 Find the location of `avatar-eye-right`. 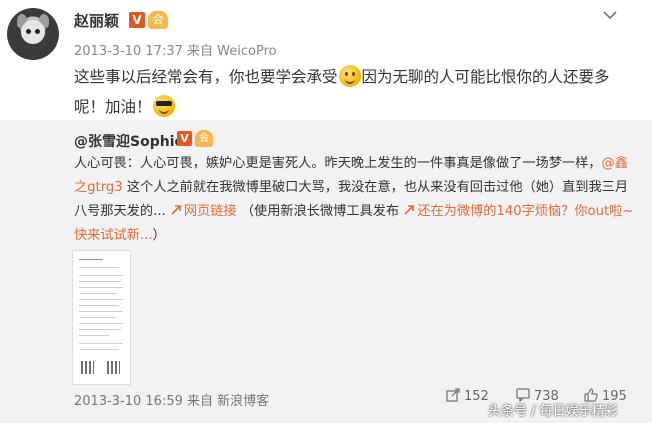

avatar-eye-right is located at coordinates (37, 31).